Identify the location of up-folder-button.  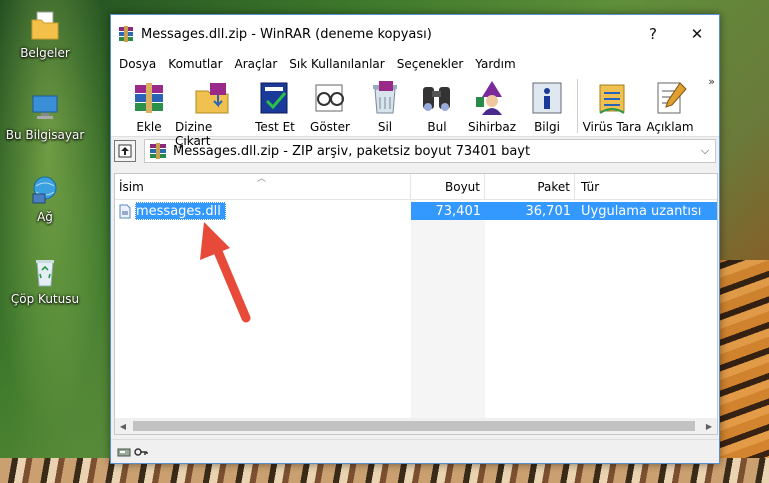
(125, 151).